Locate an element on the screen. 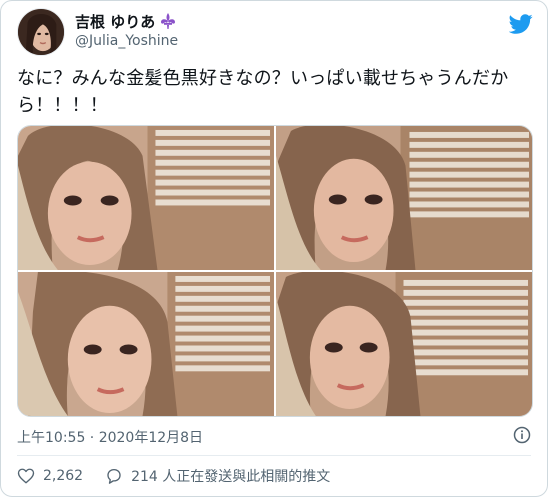  reply-action: 214 人正在發送與此相關的推文 is located at coordinates (217, 476).